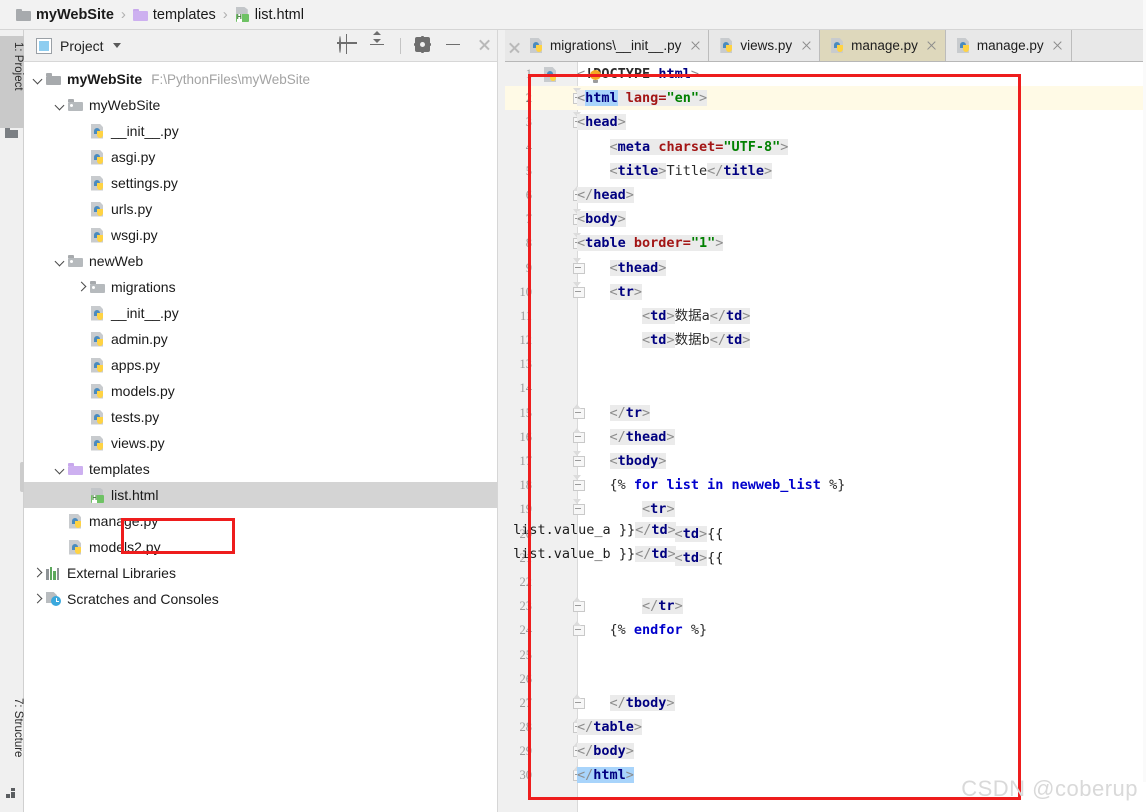  Describe the element at coordinates (825, 533) in the screenshot. I see `code-line: 20 <td>{{ list.value_a }}</td>` at that location.